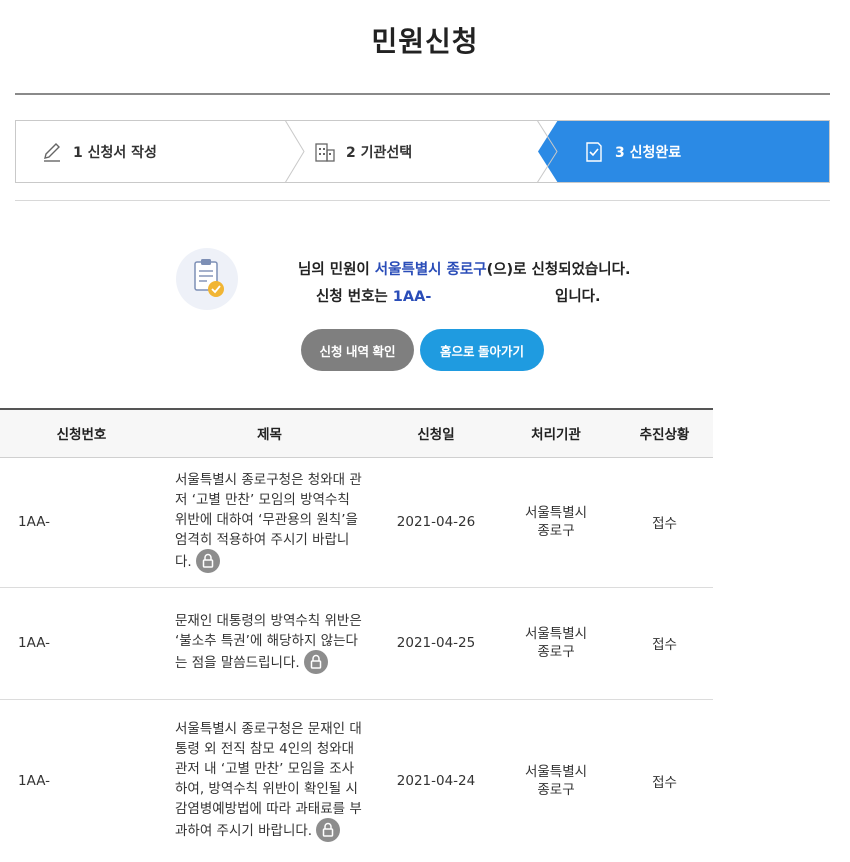  Describe the element at coordinates (482, 350) in the screenshot. I see `go-home-button: 홈으로 돌아가기` at that location.